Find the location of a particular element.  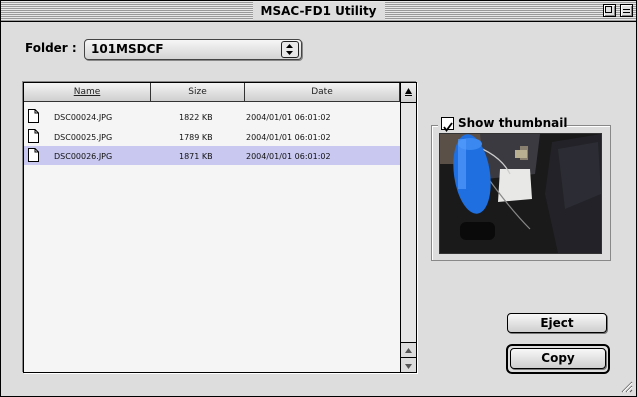

folder-selected-value: 101MSDCF is located at coordinates (127, 49).